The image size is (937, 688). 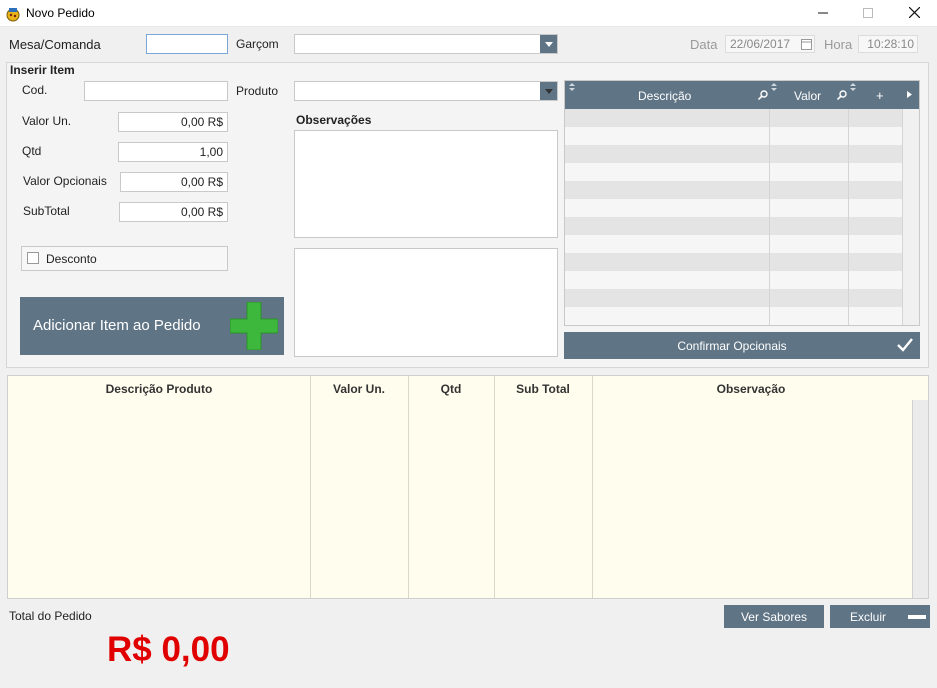 I want to click on mesa-label: Mesa/Comanda, so click(x=55, y=44).